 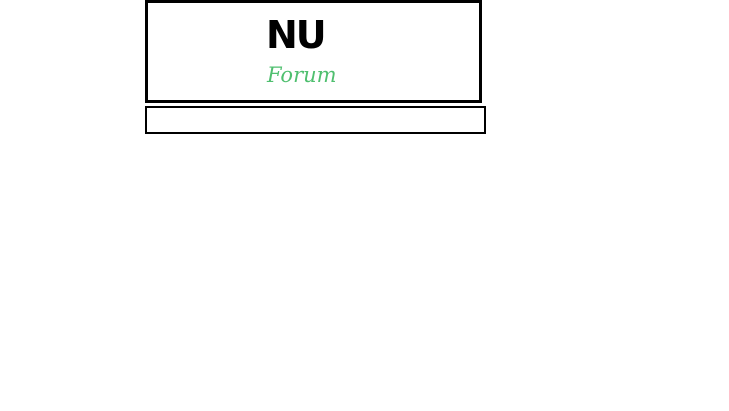 What do you see at coordinates (302, 75) in the screenshot?
I see `site-logo-subtitle: Forum` at bounding box center [302, 75].